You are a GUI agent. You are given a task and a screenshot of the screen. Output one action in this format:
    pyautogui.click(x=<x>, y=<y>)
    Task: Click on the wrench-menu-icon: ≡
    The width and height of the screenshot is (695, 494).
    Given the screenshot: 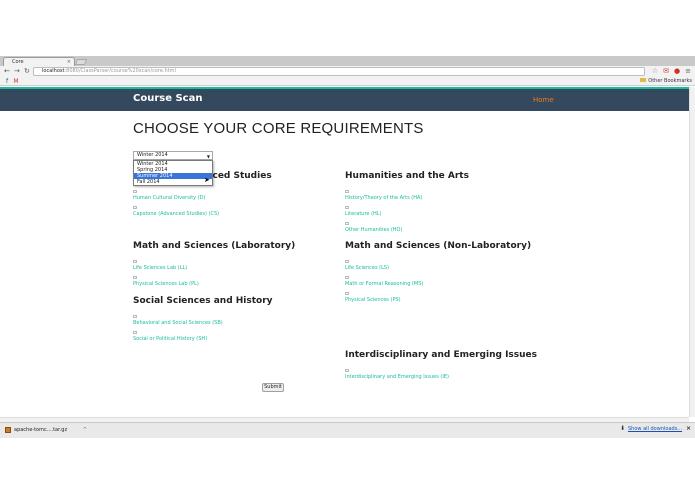 What is the action you would take?
    pyautogui.click(x=688, y=71)
    